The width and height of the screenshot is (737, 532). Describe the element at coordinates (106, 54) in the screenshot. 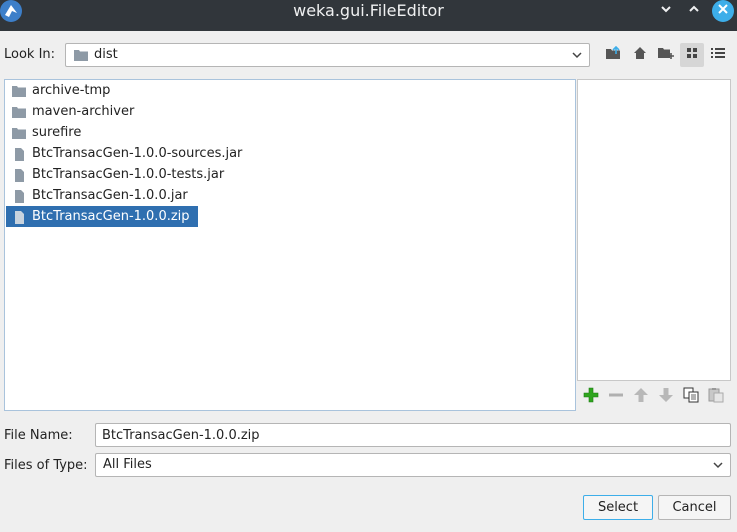

I see `look-in-value: dist` at that location.